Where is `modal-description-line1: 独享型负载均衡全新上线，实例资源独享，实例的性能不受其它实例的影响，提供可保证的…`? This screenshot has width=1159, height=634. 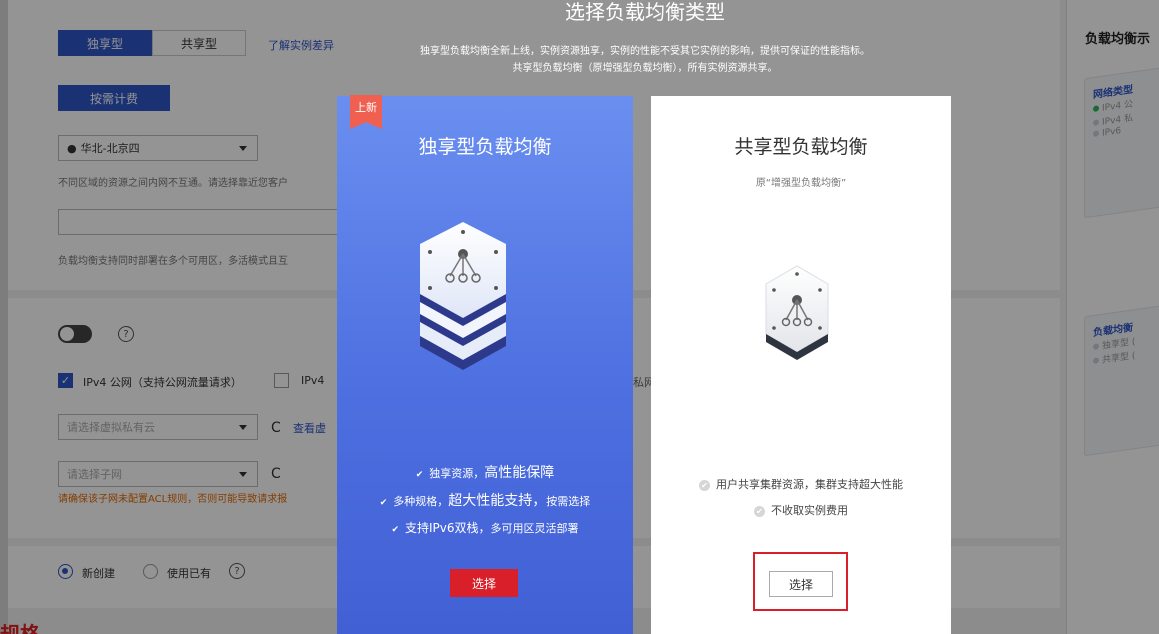
modal-description-line1: 独享型负载均衡全新上线，实例资源独享，实例的性能不受其它实例的影响，提供可保证的… is located at coordinates (645, 51).